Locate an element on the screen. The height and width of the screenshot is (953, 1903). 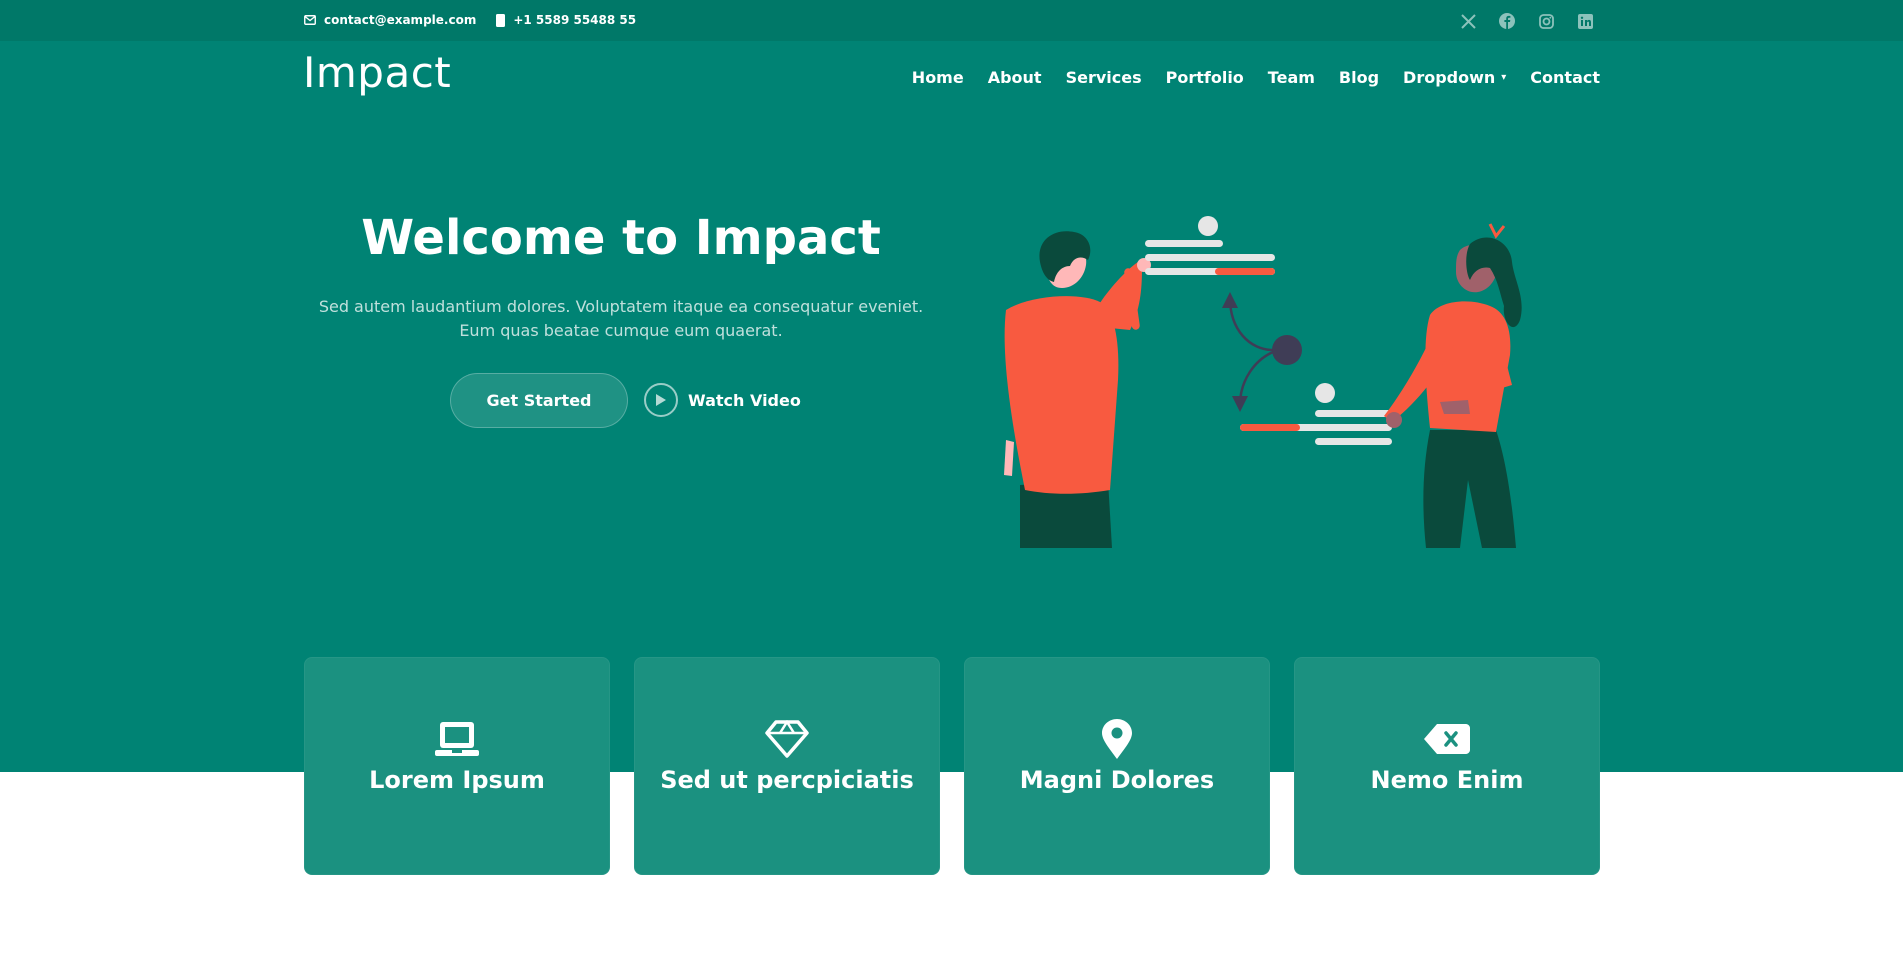
phone-icon is located at coordinates (501, 20).